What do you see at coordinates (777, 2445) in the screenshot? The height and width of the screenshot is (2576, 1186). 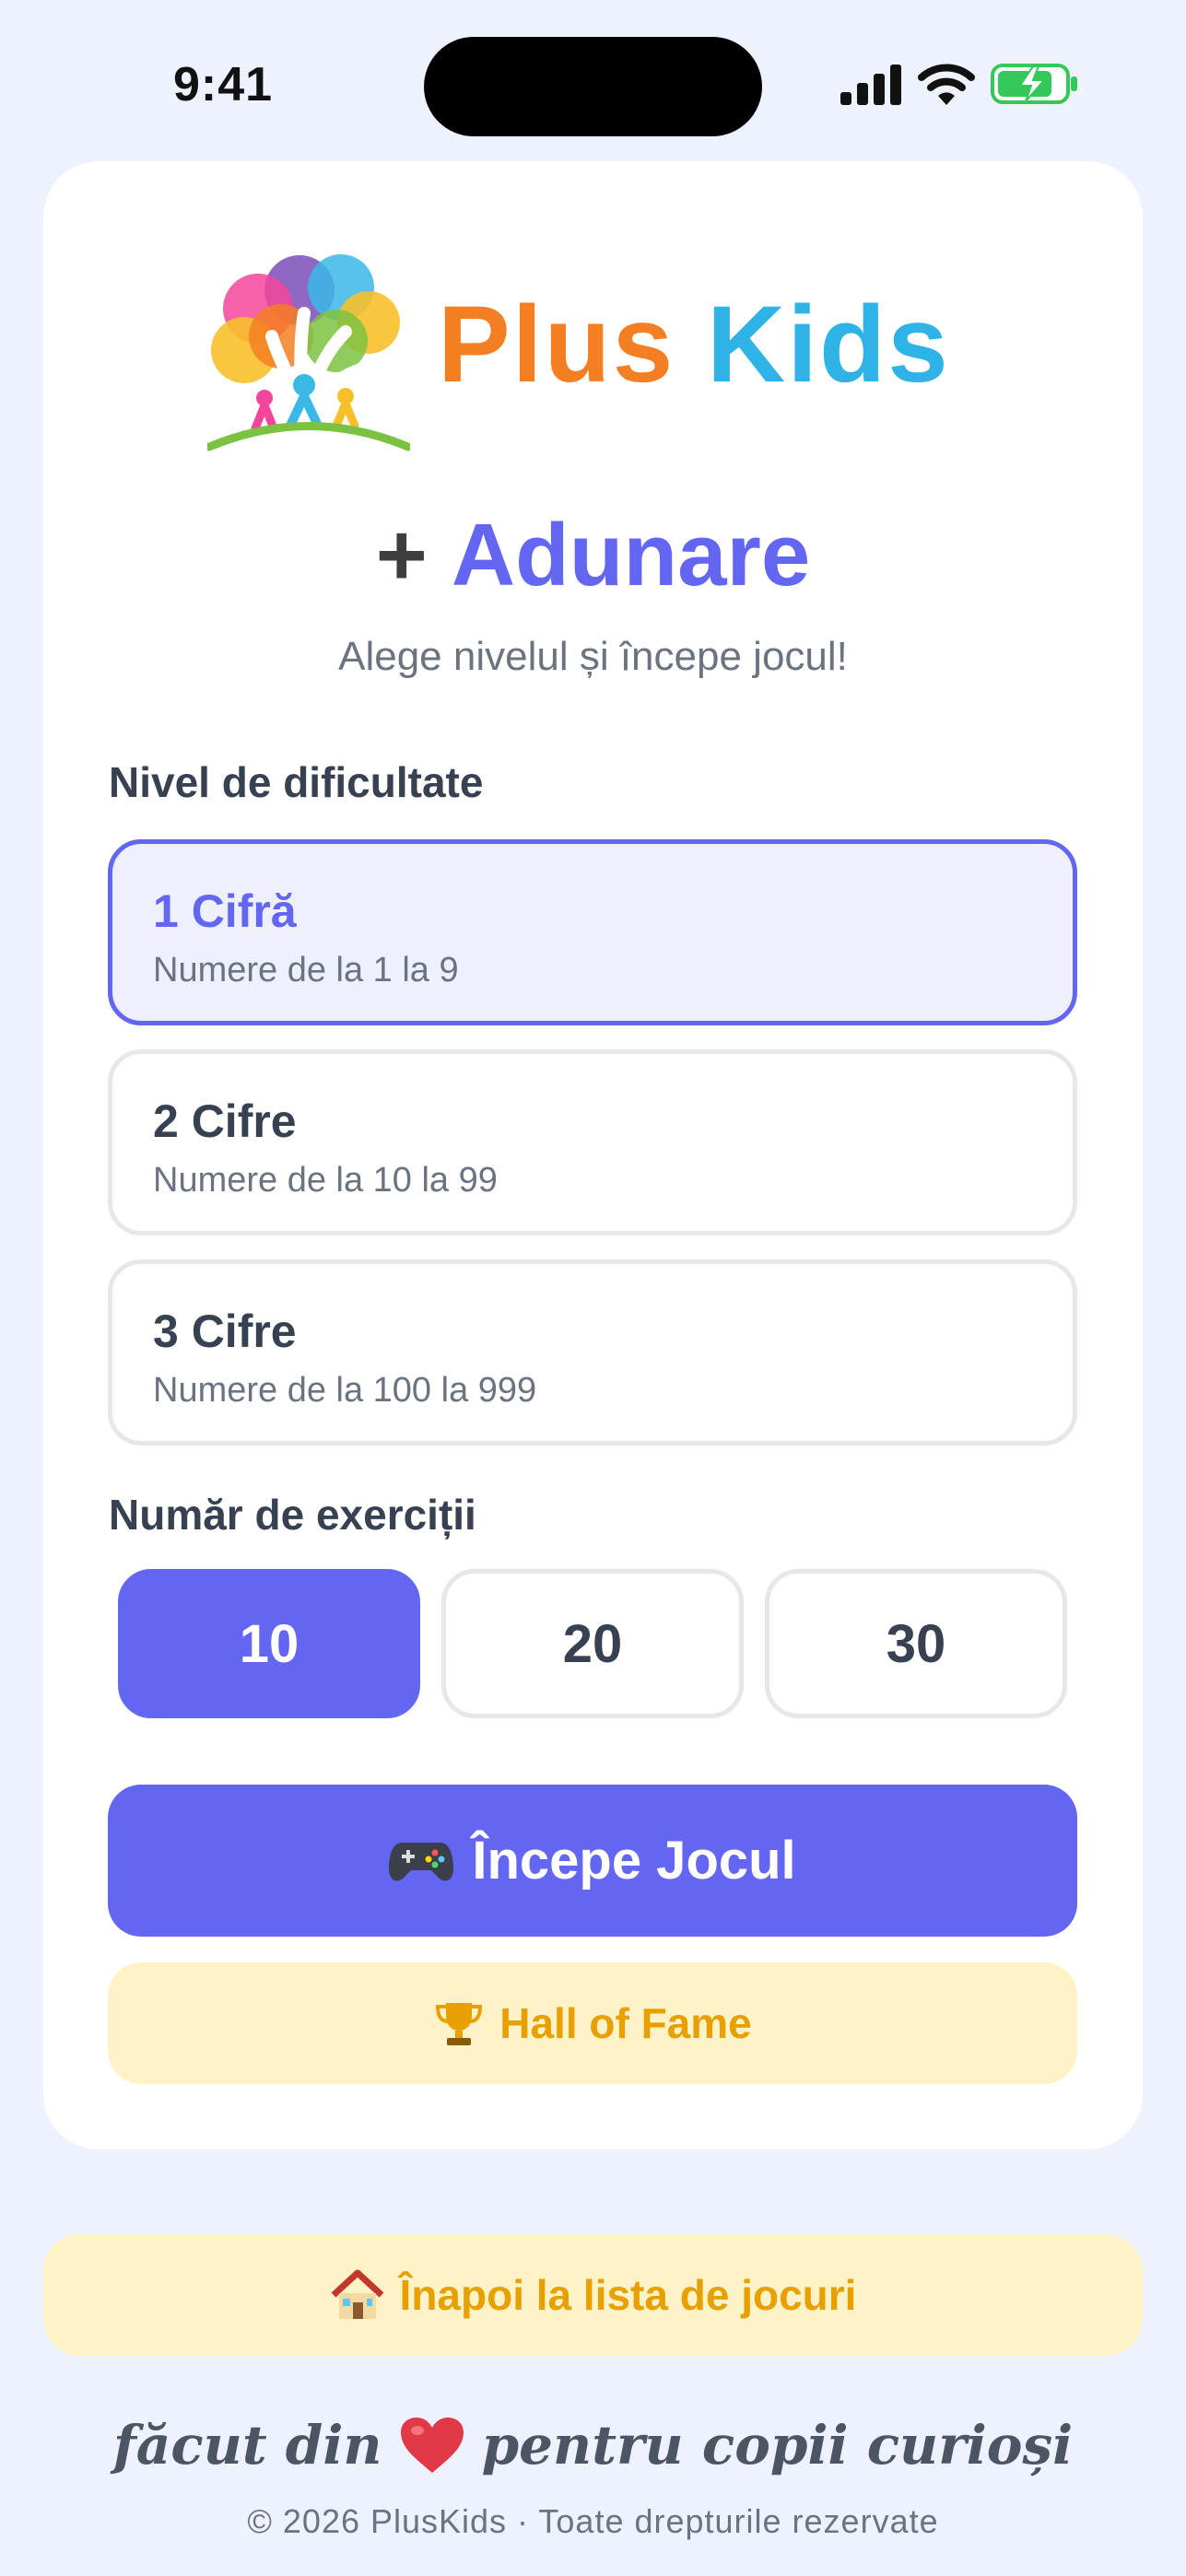 I see `footer-tagline-suffix: pentru copii curioși` at bounding box center [777, 2445].